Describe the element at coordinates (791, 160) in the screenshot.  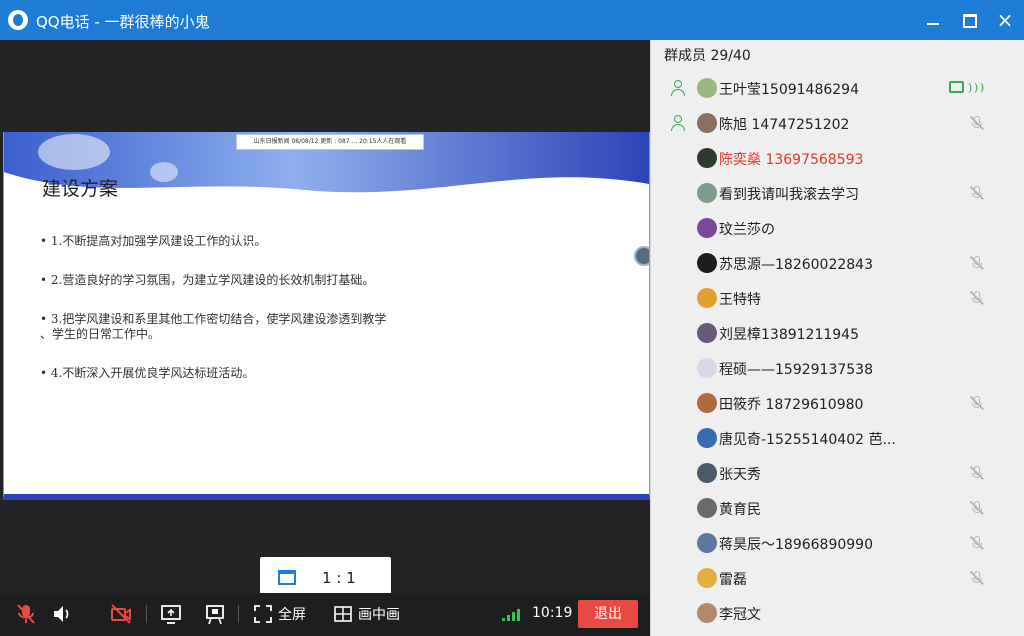
I see `member-name: 陈奕燊 13697568593` at that location.